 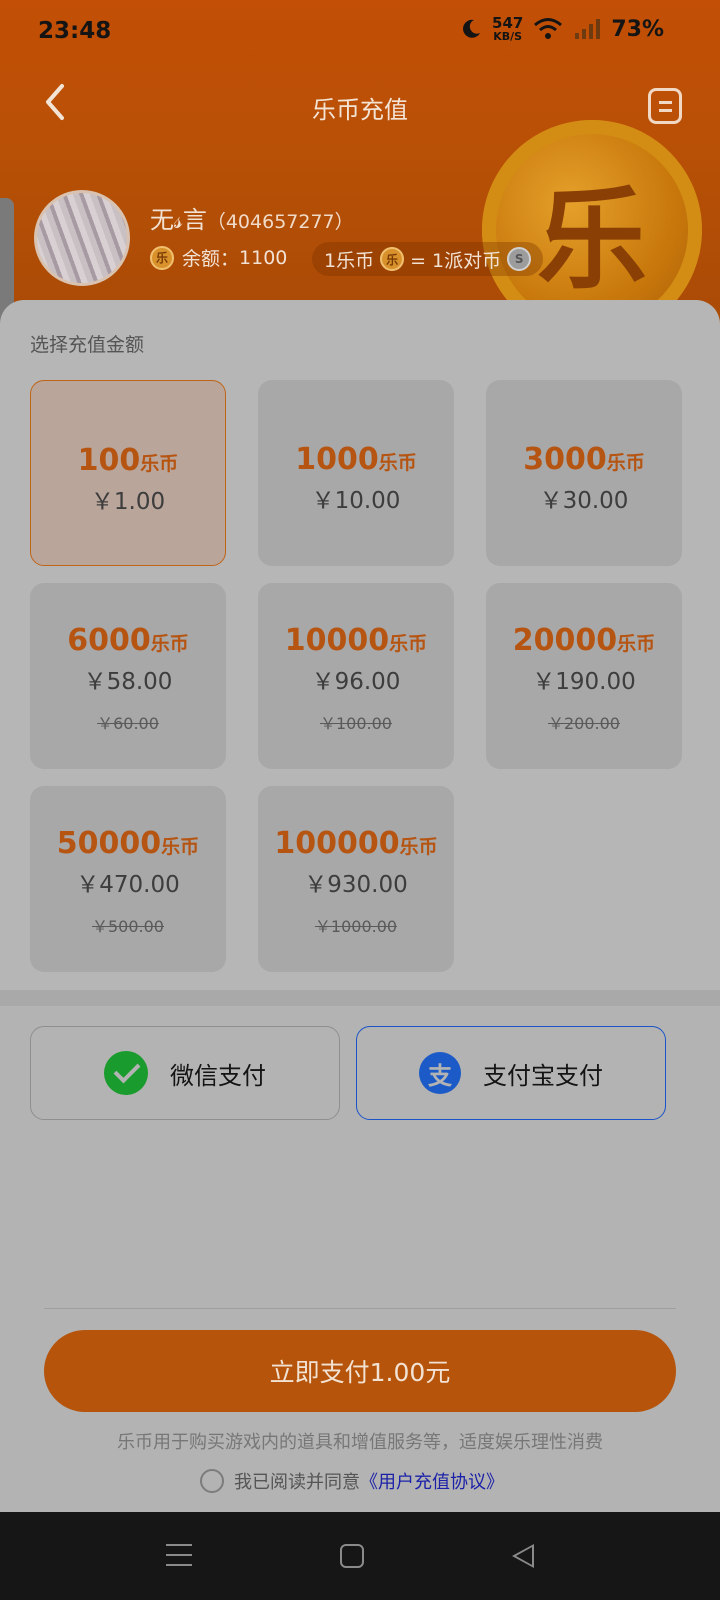 What do you see at coordinates (548, 28) in the screenshot?
I see `wifi-icon` at bounding box center [548, 28].